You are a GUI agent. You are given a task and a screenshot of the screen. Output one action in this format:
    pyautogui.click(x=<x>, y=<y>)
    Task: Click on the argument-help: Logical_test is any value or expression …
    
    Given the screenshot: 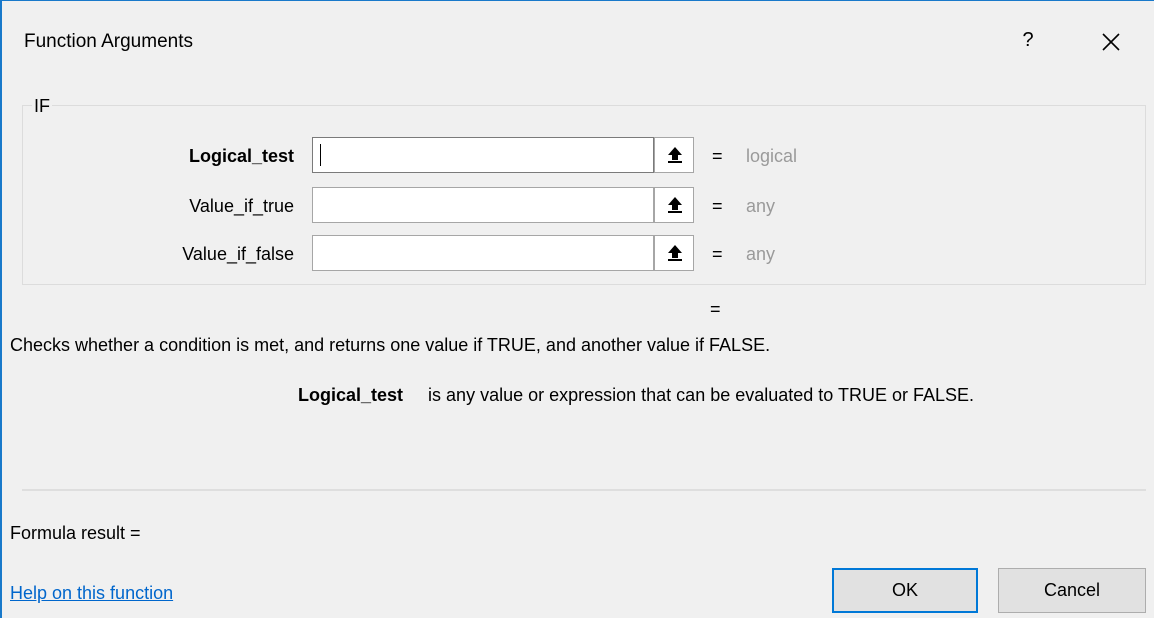 What is the action you would take?
    pyautogui.click(x=636, y=395)
    